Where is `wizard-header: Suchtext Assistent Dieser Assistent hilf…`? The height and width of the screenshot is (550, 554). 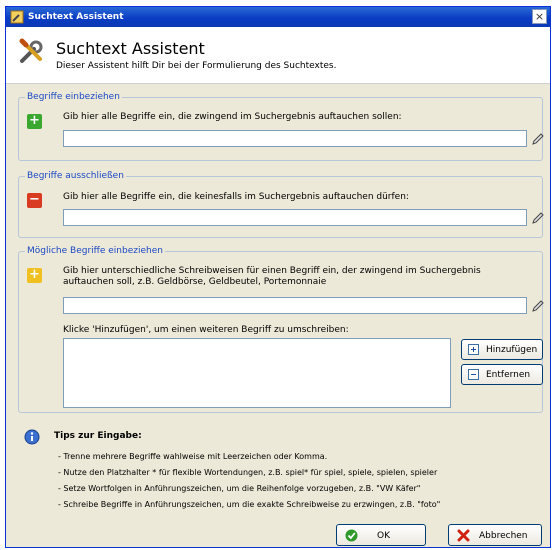 wizard-header: Suchtext Assistent Dieser Assistent hilf… is located at coordinates (278, 55).